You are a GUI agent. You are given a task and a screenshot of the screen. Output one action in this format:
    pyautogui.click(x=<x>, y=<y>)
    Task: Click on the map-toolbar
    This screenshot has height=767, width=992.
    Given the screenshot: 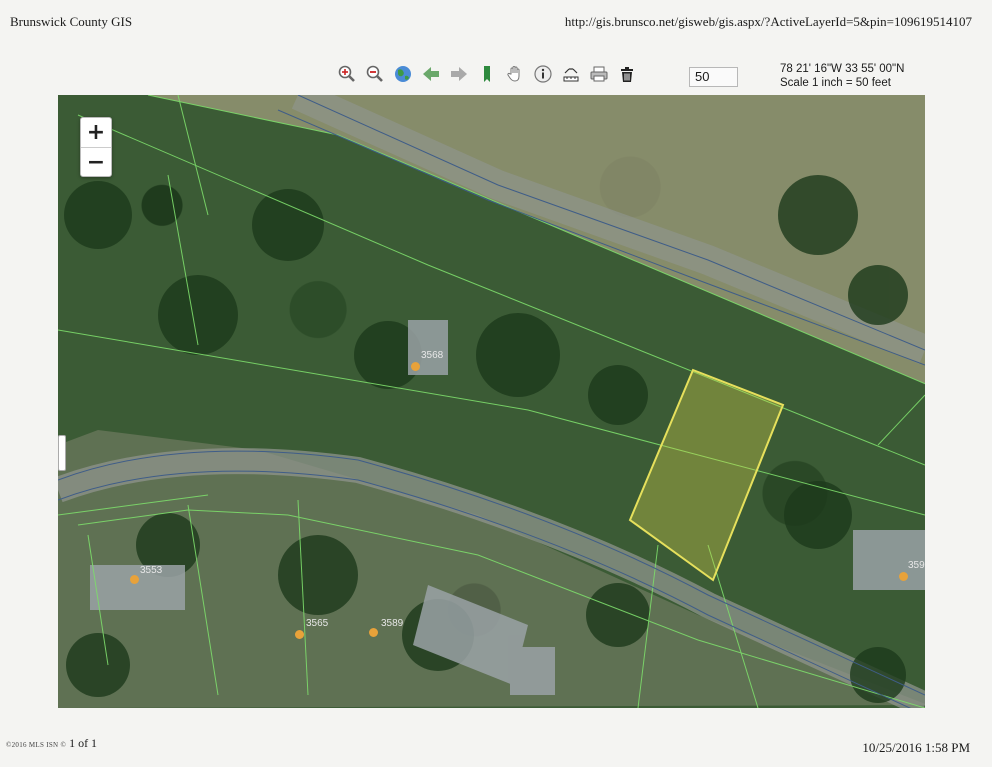 What is the action you would take?
    pyautogui.click(x=487, y=74)
    